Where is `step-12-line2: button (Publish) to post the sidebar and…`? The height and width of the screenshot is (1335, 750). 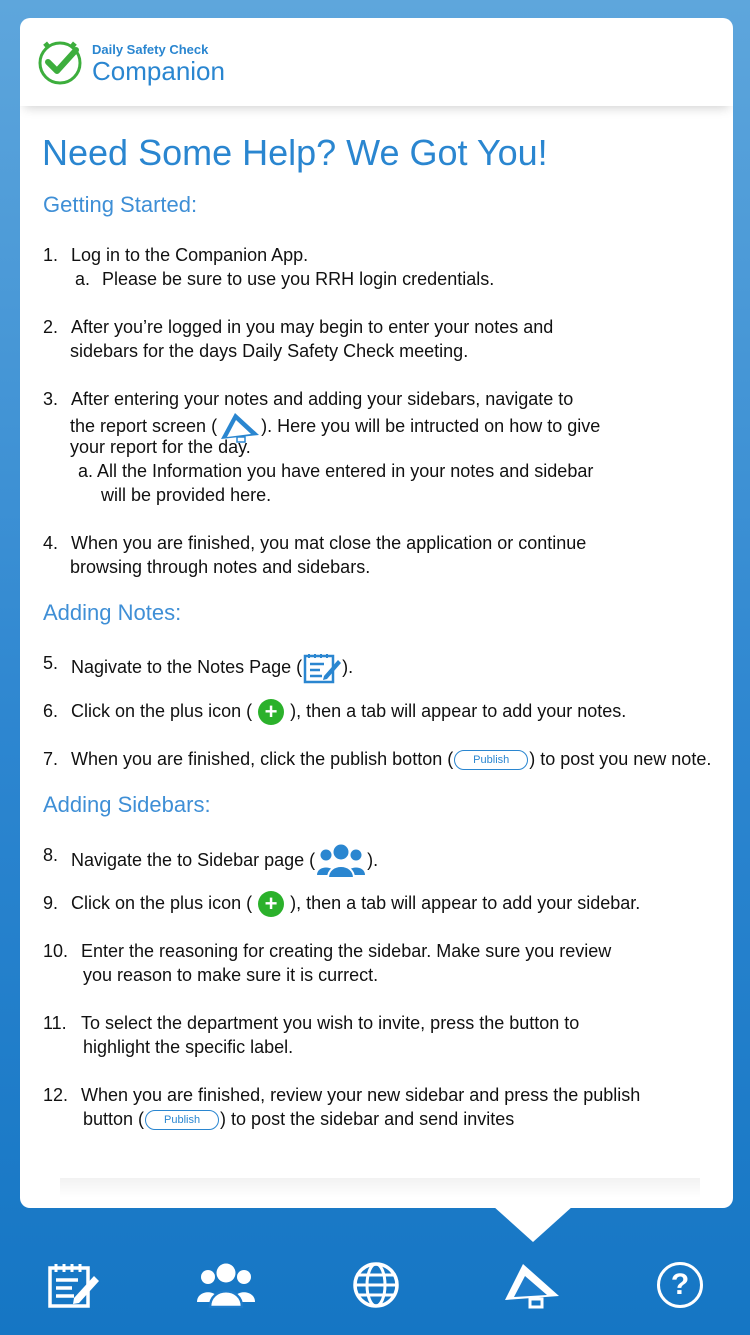
step-12-line2: button (Publish) to post the sidebar and… is located at coordinates (298, 1119).